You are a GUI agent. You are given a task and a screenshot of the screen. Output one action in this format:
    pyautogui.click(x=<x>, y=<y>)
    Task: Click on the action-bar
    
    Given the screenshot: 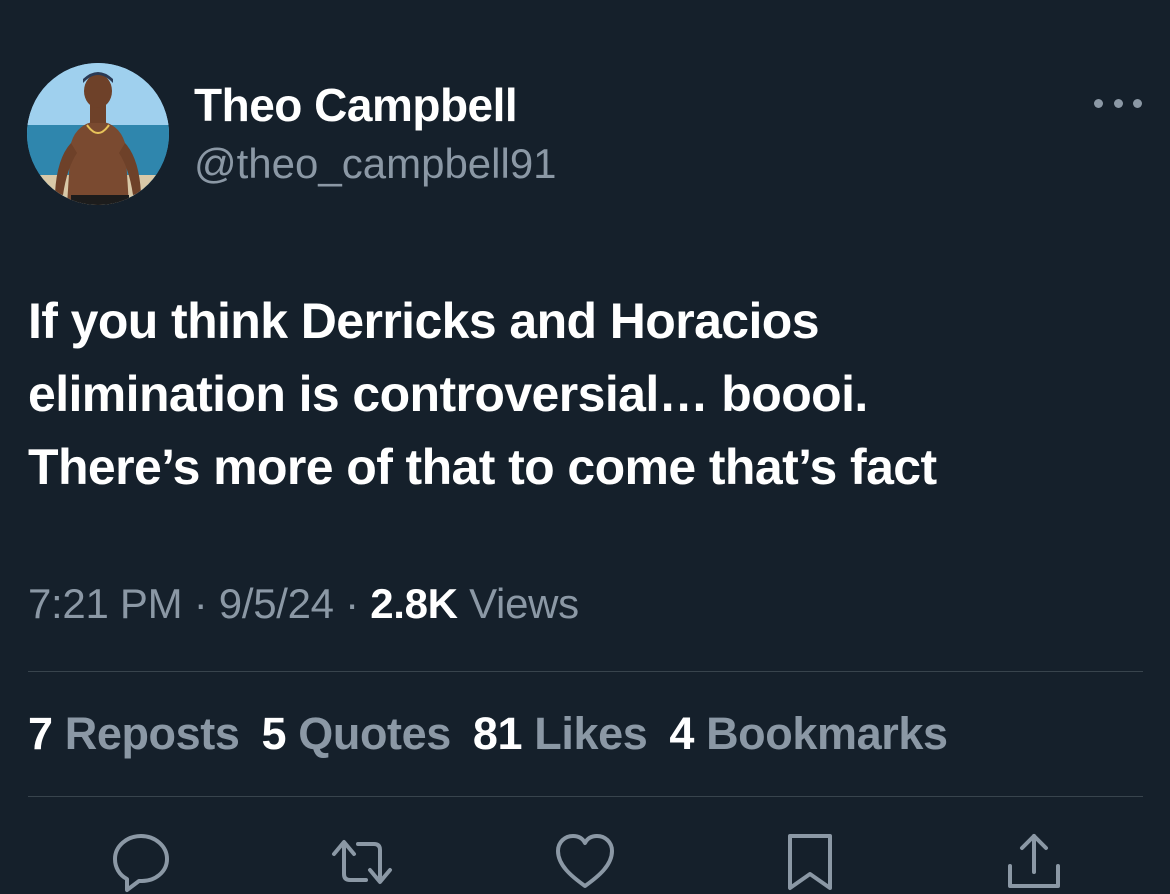 What is the action you would take?
    pyautogui.click(x=585, y=861)
    